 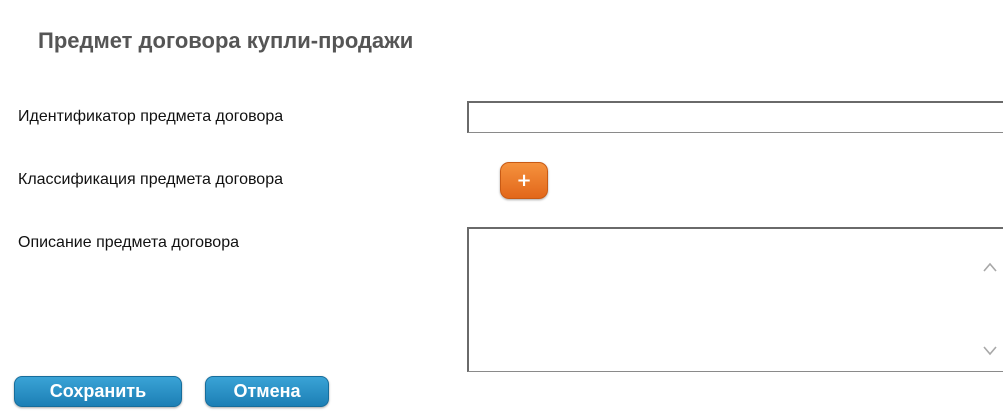 I want to click on classification-label: Классификация предмета договора, so click(x=150, y=179).